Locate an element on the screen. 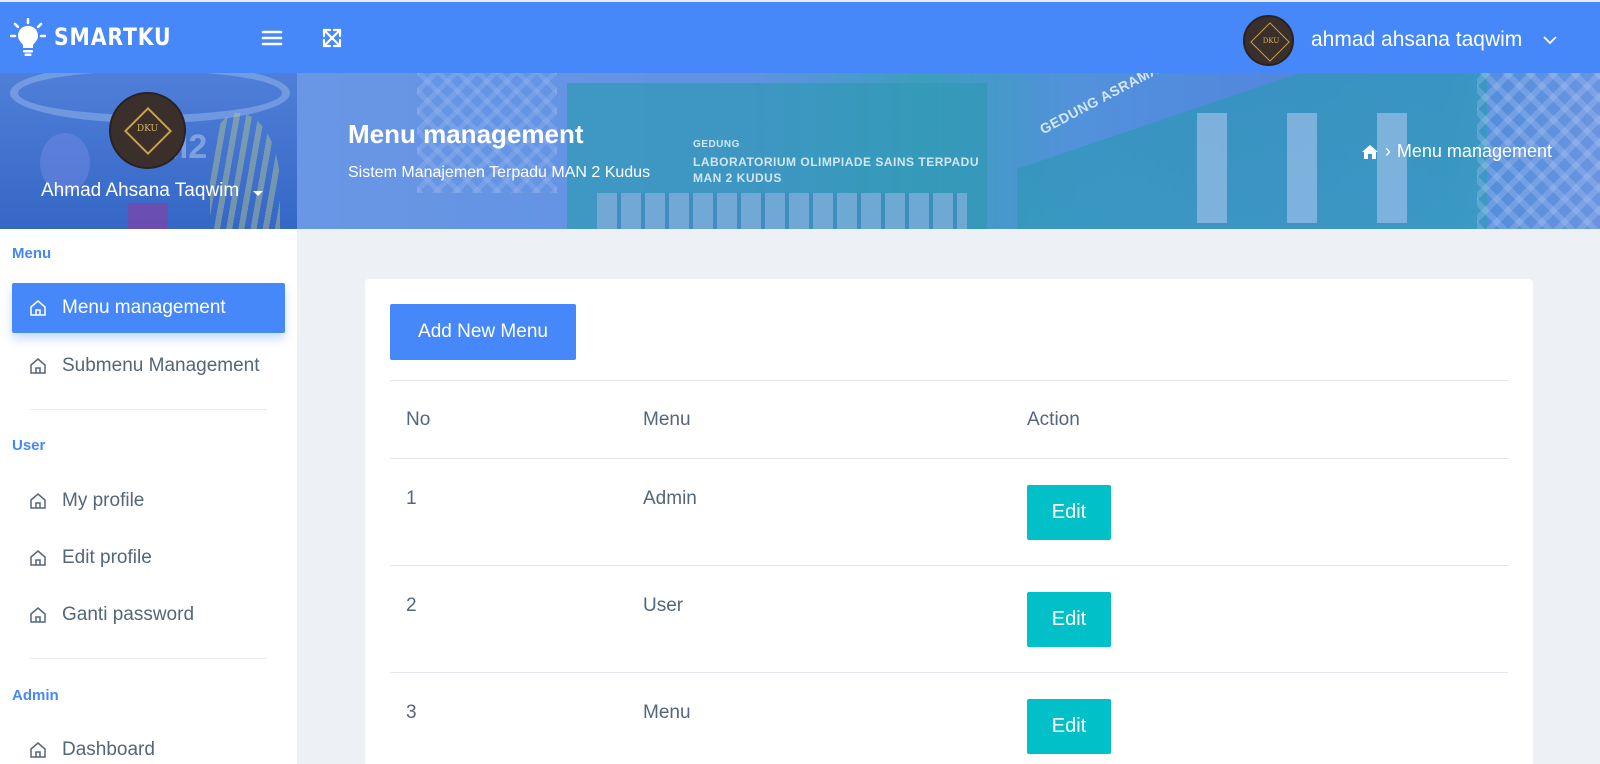 The height and width of the screenshot is (764, 1600). hamburger-menu-icon is located at coordinates (272, 38).